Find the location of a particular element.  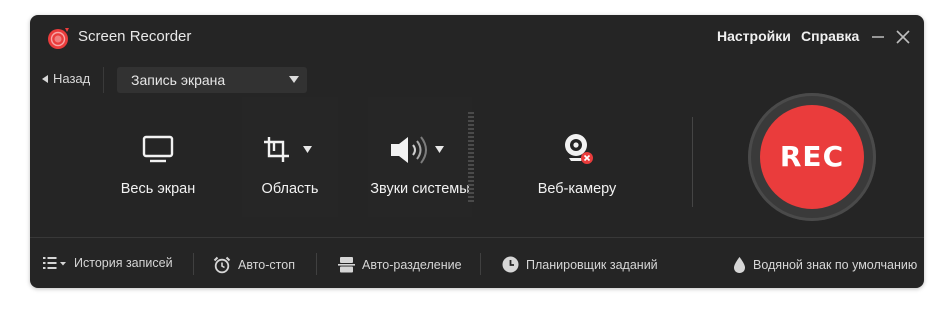

chevron-down-icon is located at coordinates (294, 79).